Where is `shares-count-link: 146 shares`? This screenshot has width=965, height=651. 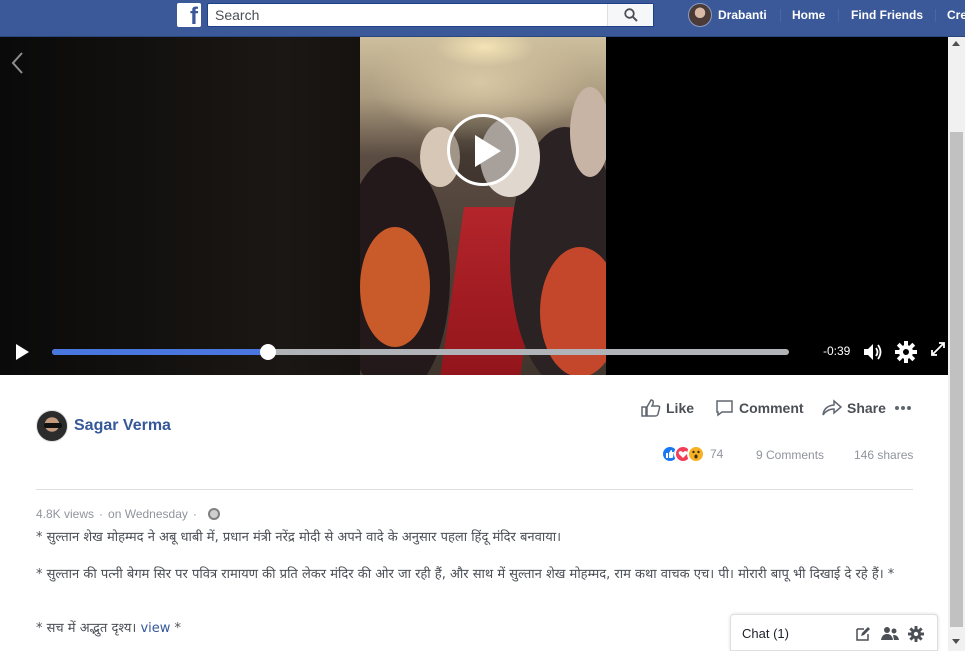 shares-count-link: 146 shares is located at coordinates (883, 455).